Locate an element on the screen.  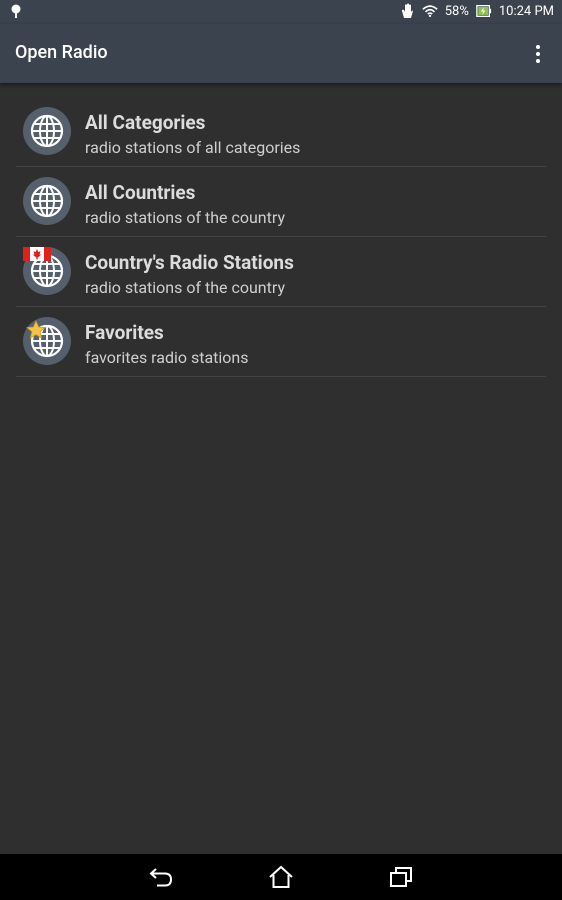
android-debug-icon is located at coordinates (16, 11).